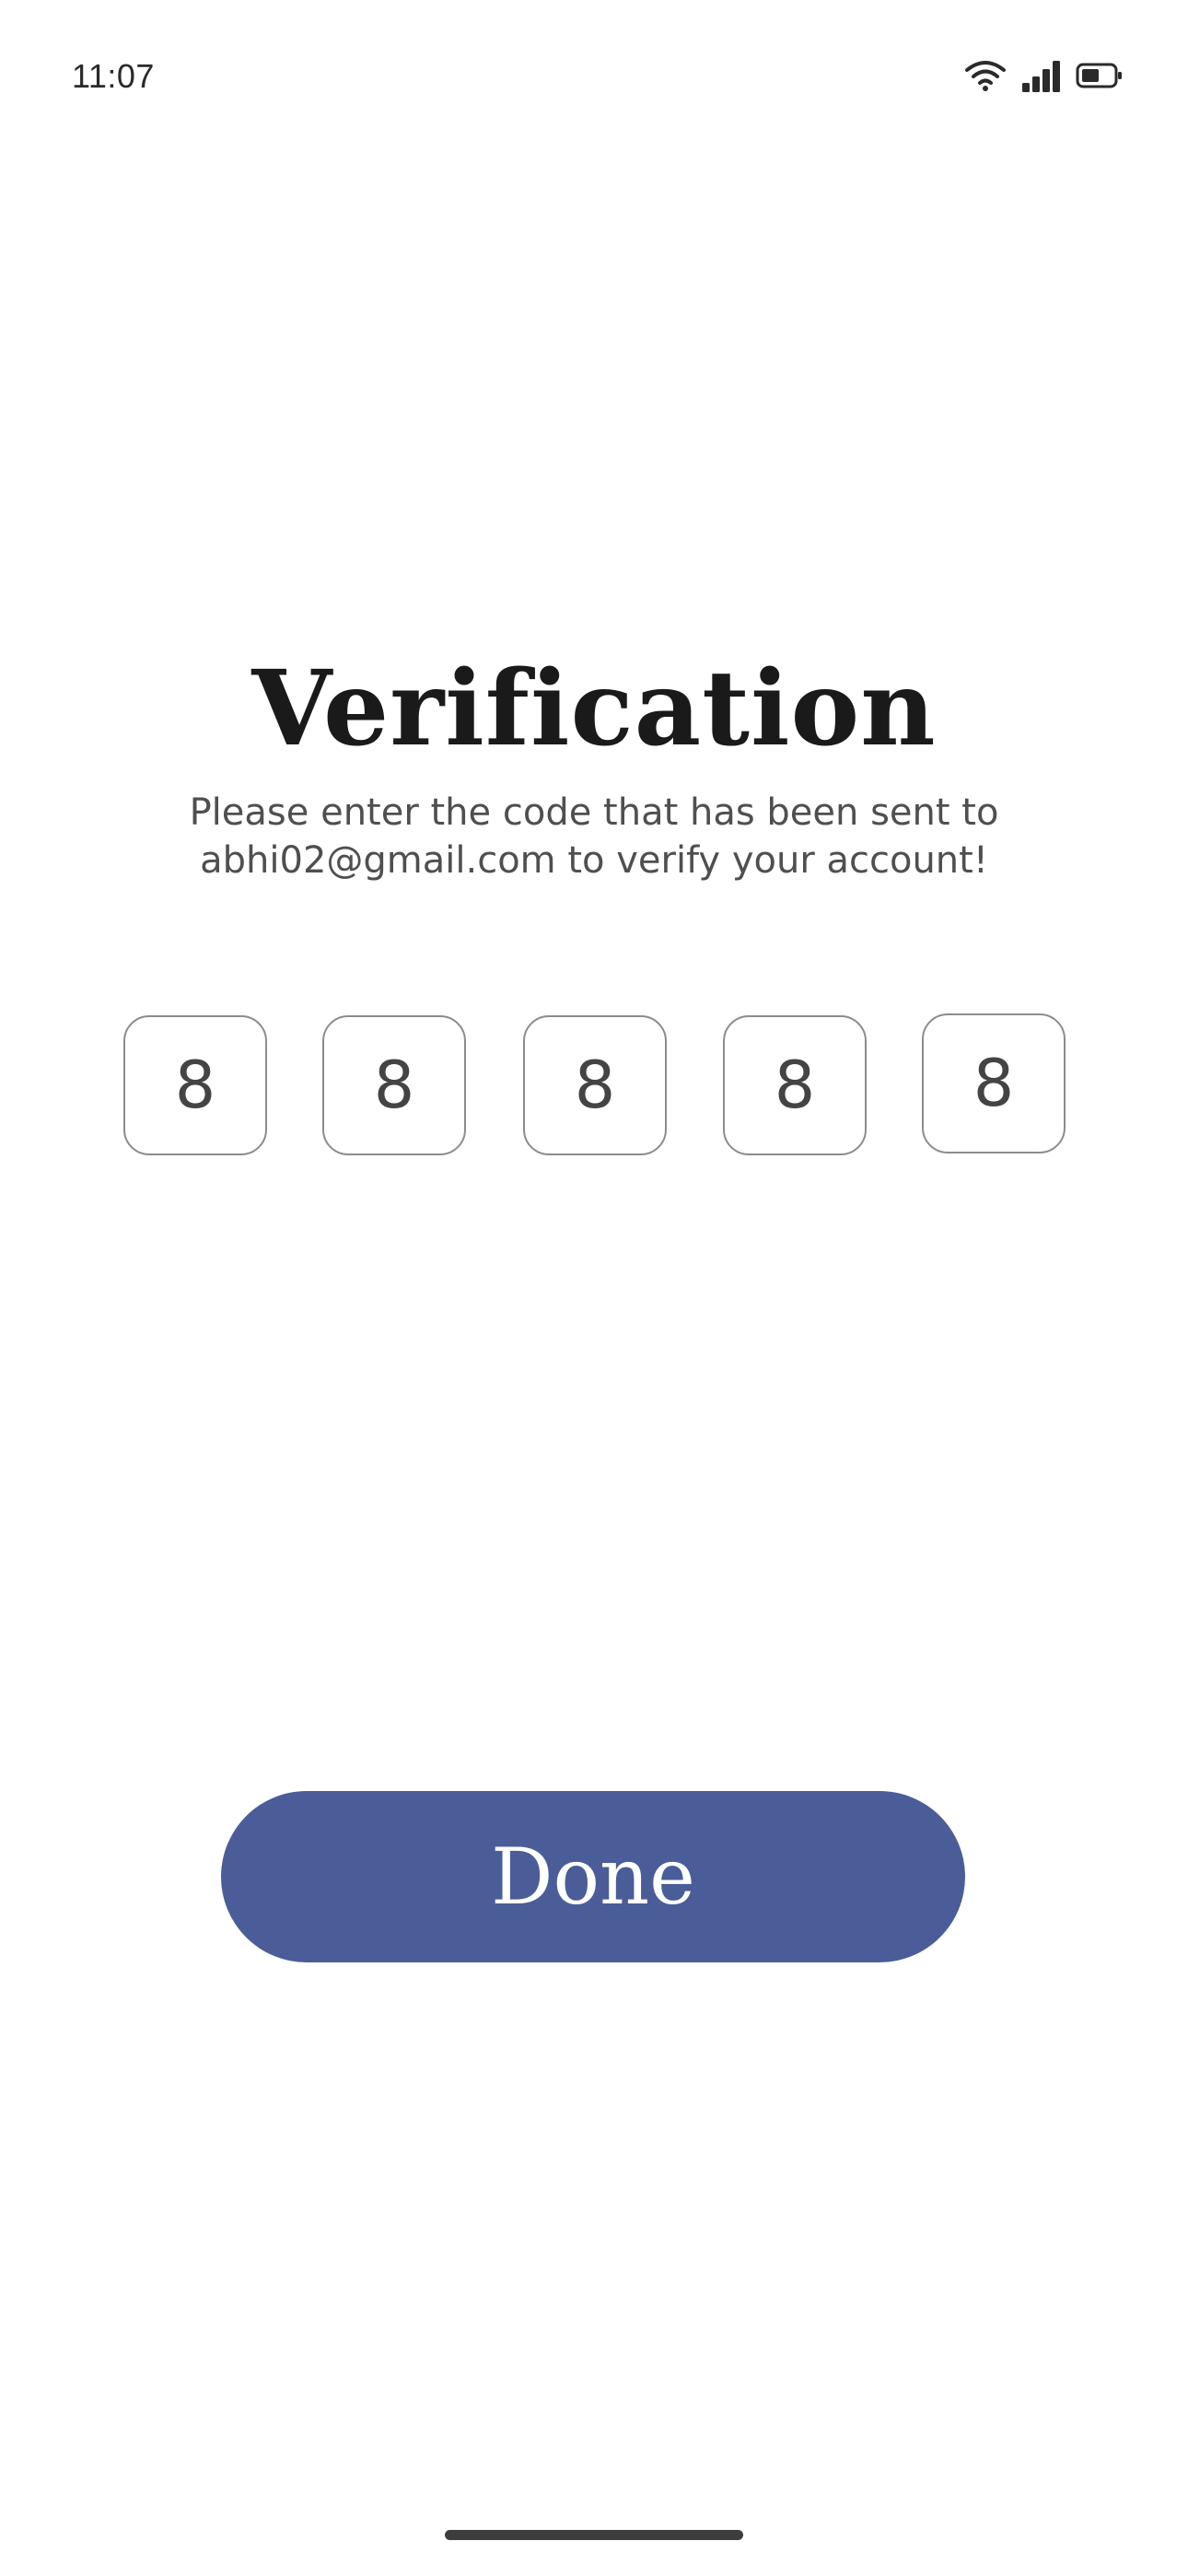 The image size is (1188, 2576). I want to click on code-digit-input-3: 8, so click(595, 1085).